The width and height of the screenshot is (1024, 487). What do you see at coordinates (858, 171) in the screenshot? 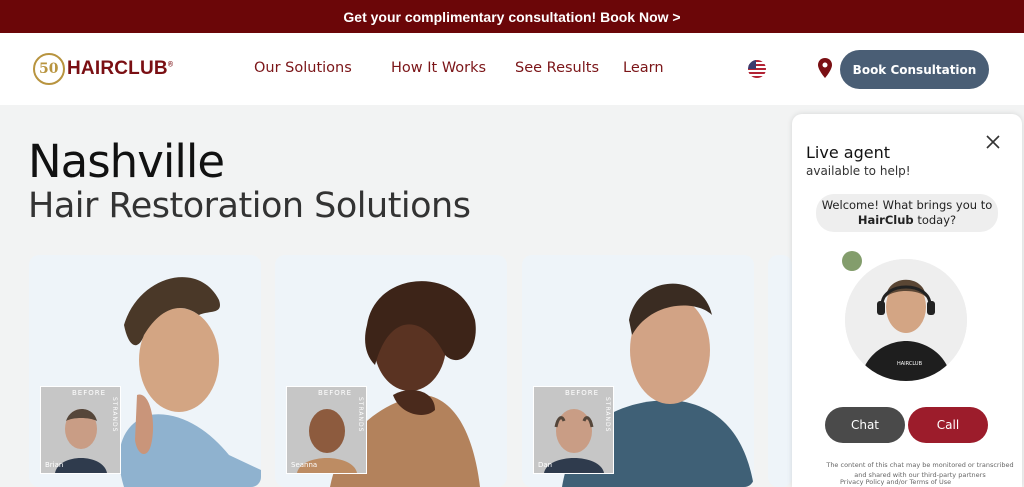
I see `chat-subtitle: available to help!` at bounding box center [858, 171].